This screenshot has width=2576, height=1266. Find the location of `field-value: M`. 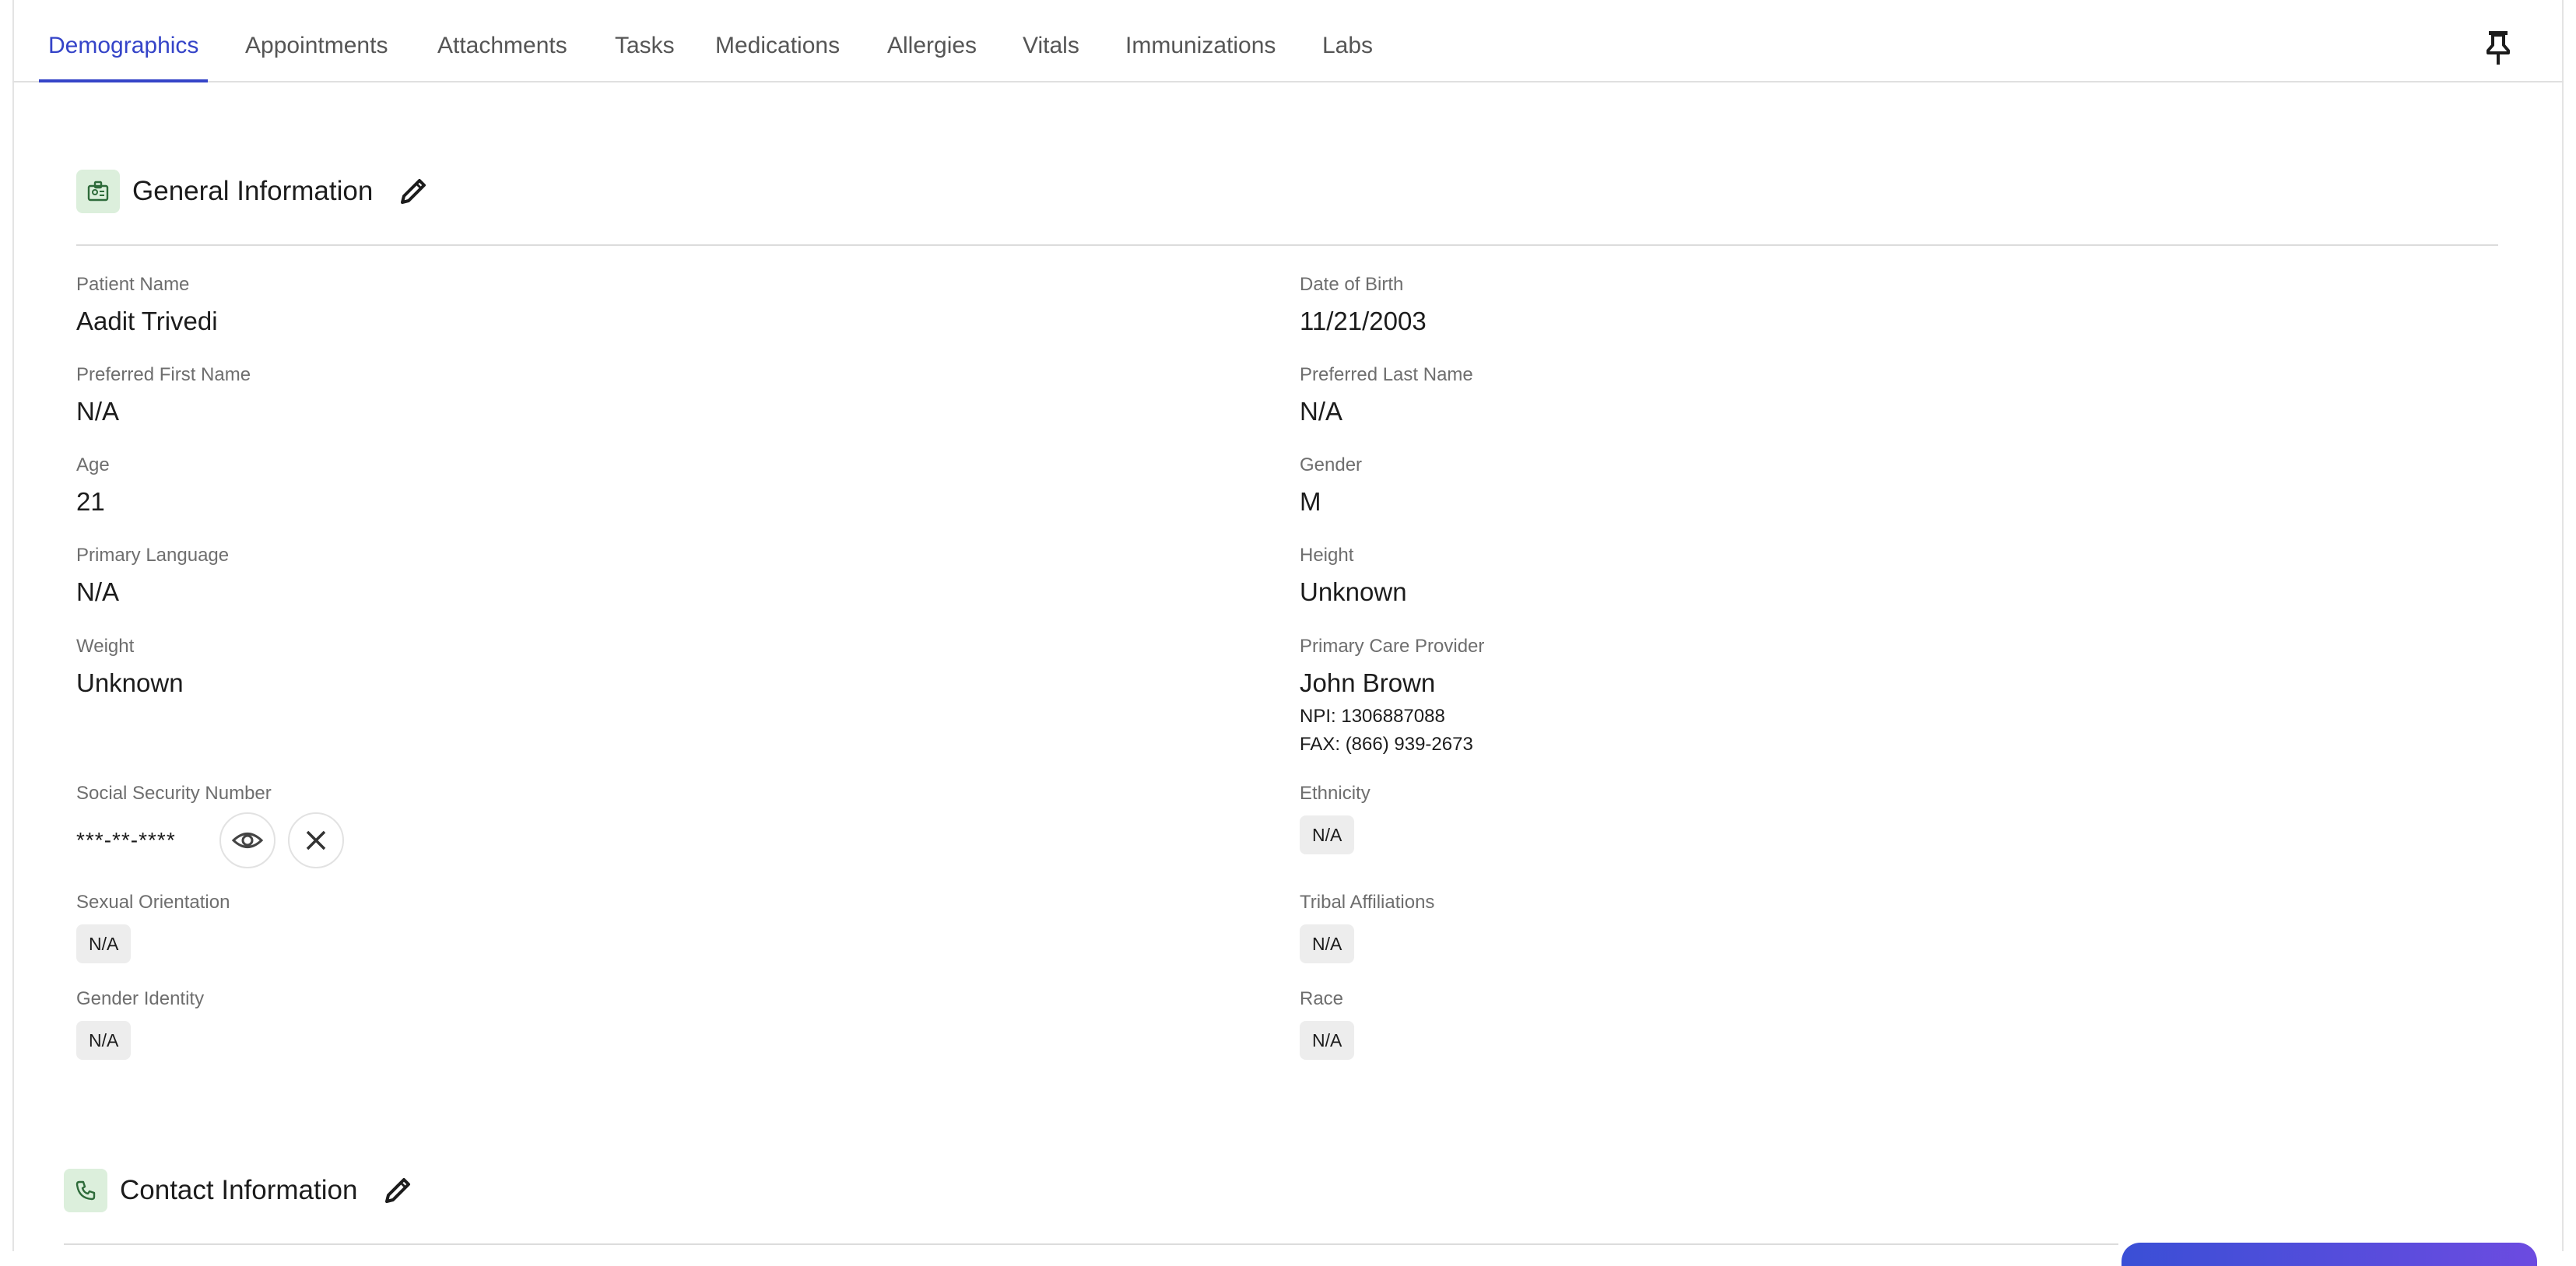

field-value: M is located at coordinates (1311, 502).